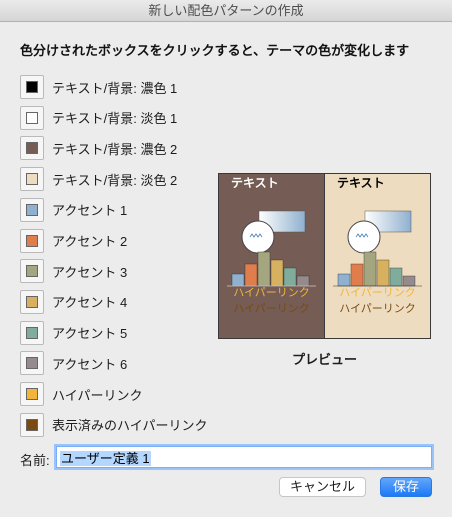  I want to click on color-row-label: アクセント 4, so click(90, 303).